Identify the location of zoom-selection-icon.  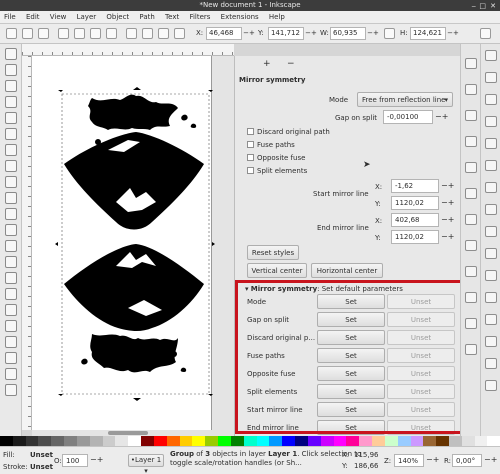
(491, 297).